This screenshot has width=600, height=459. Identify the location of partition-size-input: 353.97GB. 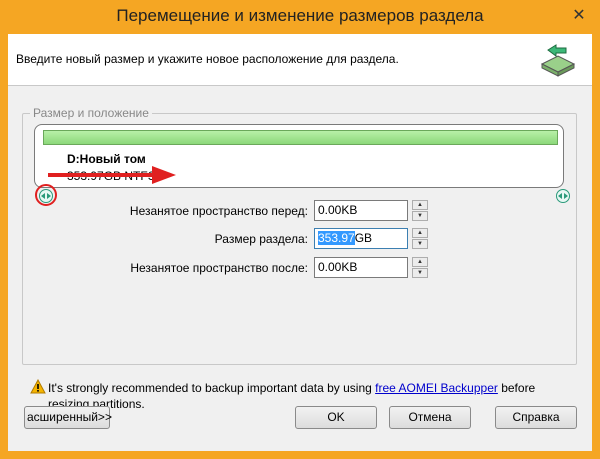
(361, 238).